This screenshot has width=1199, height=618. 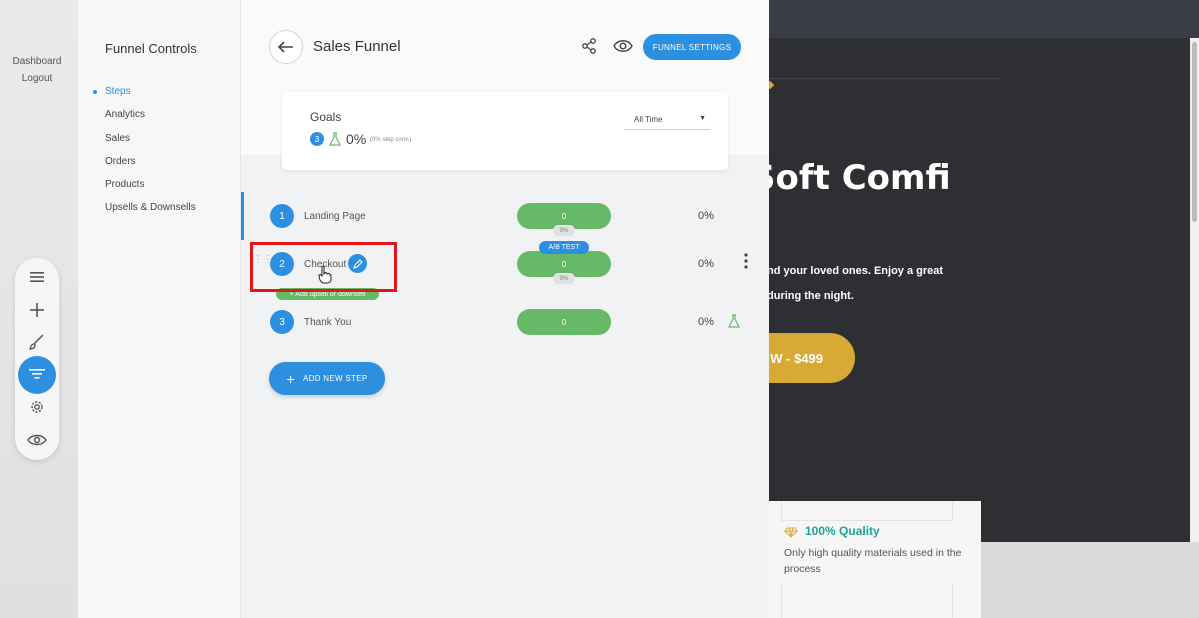 What do you see at coordinates (124, 184) in the screenshot?
I see `sidebar-item-products: Products` at bounding box center [124, 184].